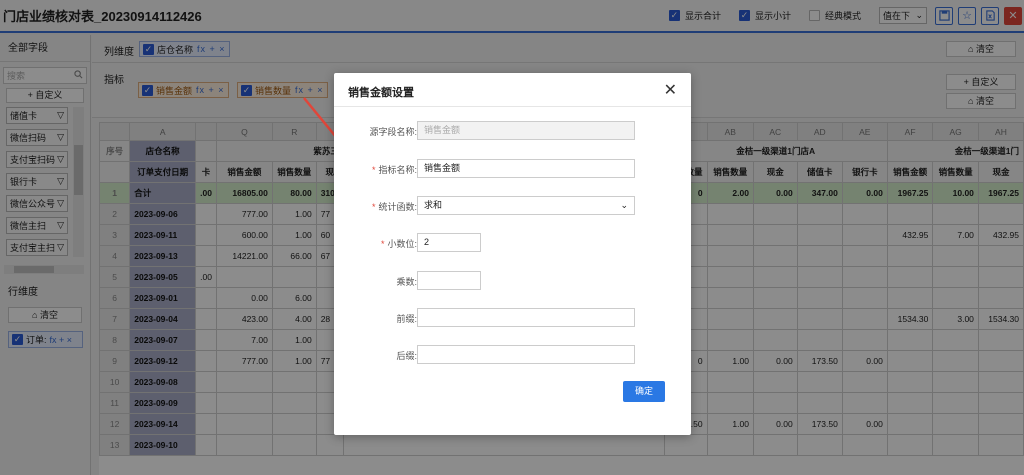 The height and width of the screenshot is (475, 1024). What do you see at coordinates (394, 207) in the screenshot?
I see `aggregate-function-label: * 统计函数:` at bounding box center [394, 207].